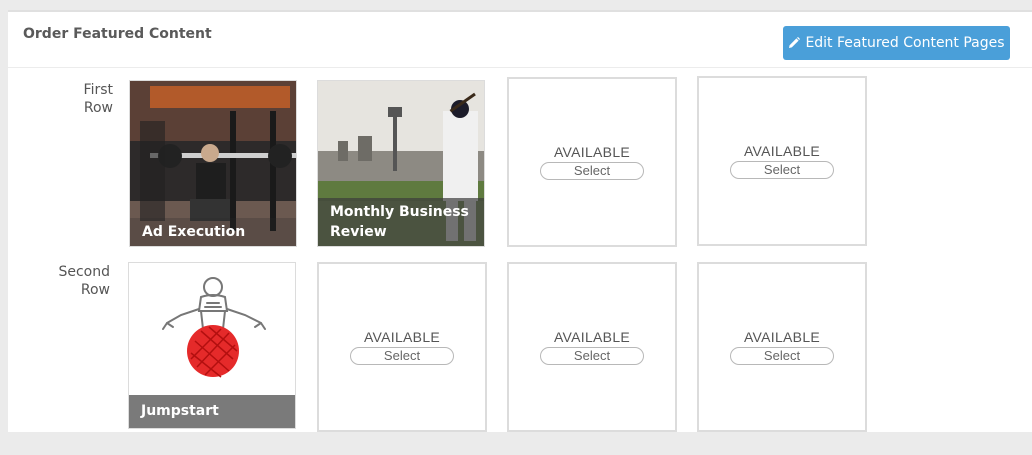 This screenshot has width=1032, height=455. I want to click on pencil-icon, so click(795, 42).